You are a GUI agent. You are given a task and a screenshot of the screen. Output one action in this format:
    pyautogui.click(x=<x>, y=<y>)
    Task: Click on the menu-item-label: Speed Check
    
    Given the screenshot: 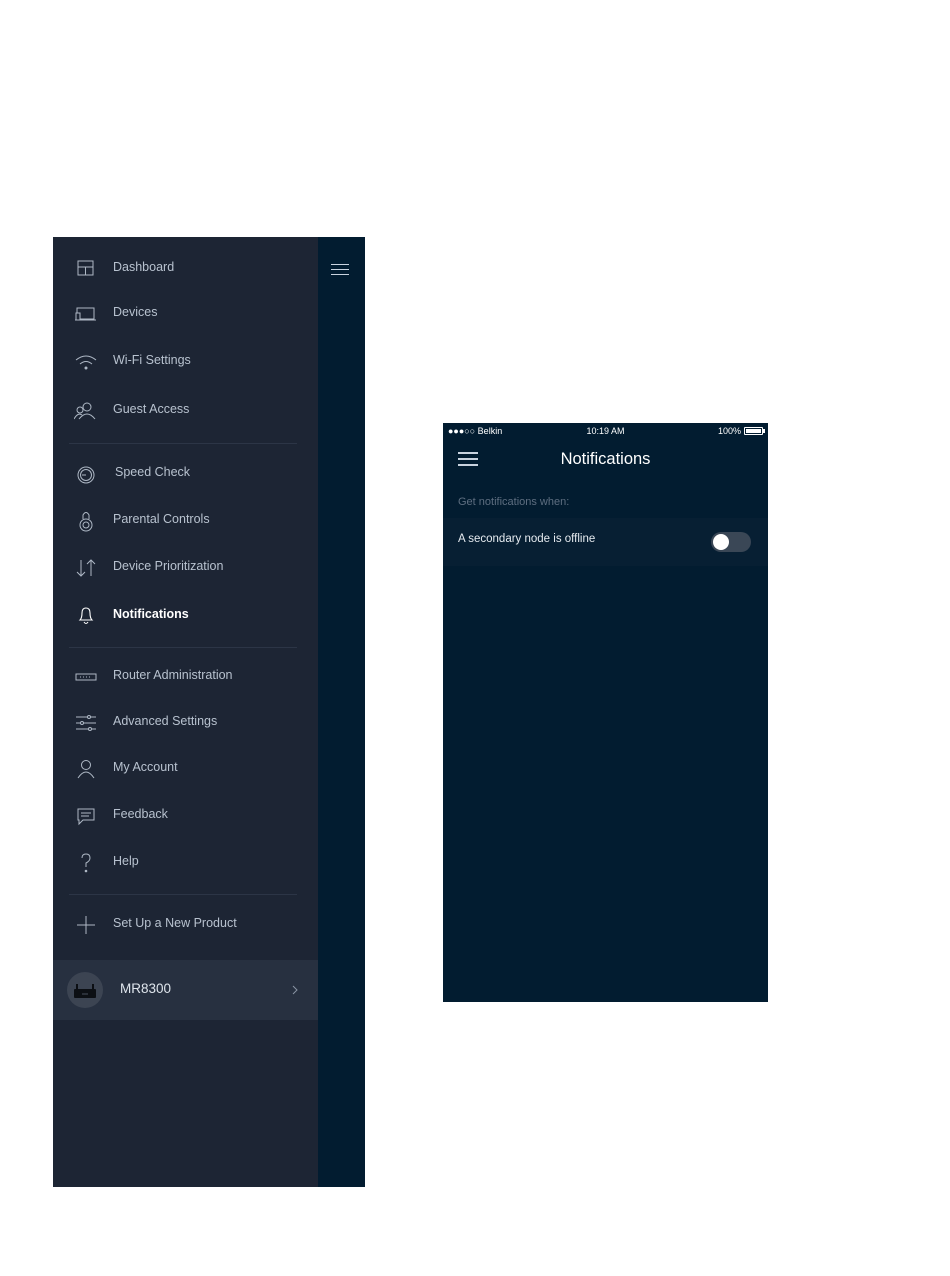 What is the action you would take?
    pyautogui.click(x=153, y=472)
    